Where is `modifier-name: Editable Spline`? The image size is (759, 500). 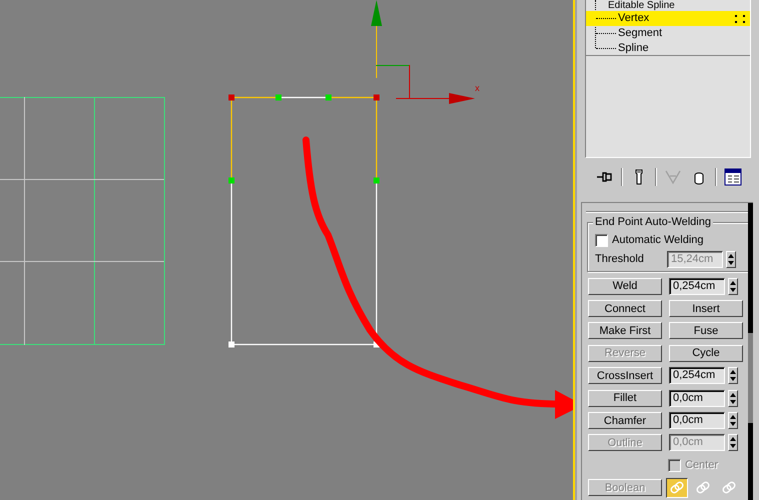
modifier-name: Editable Spline is located at coordinates (641, 5).